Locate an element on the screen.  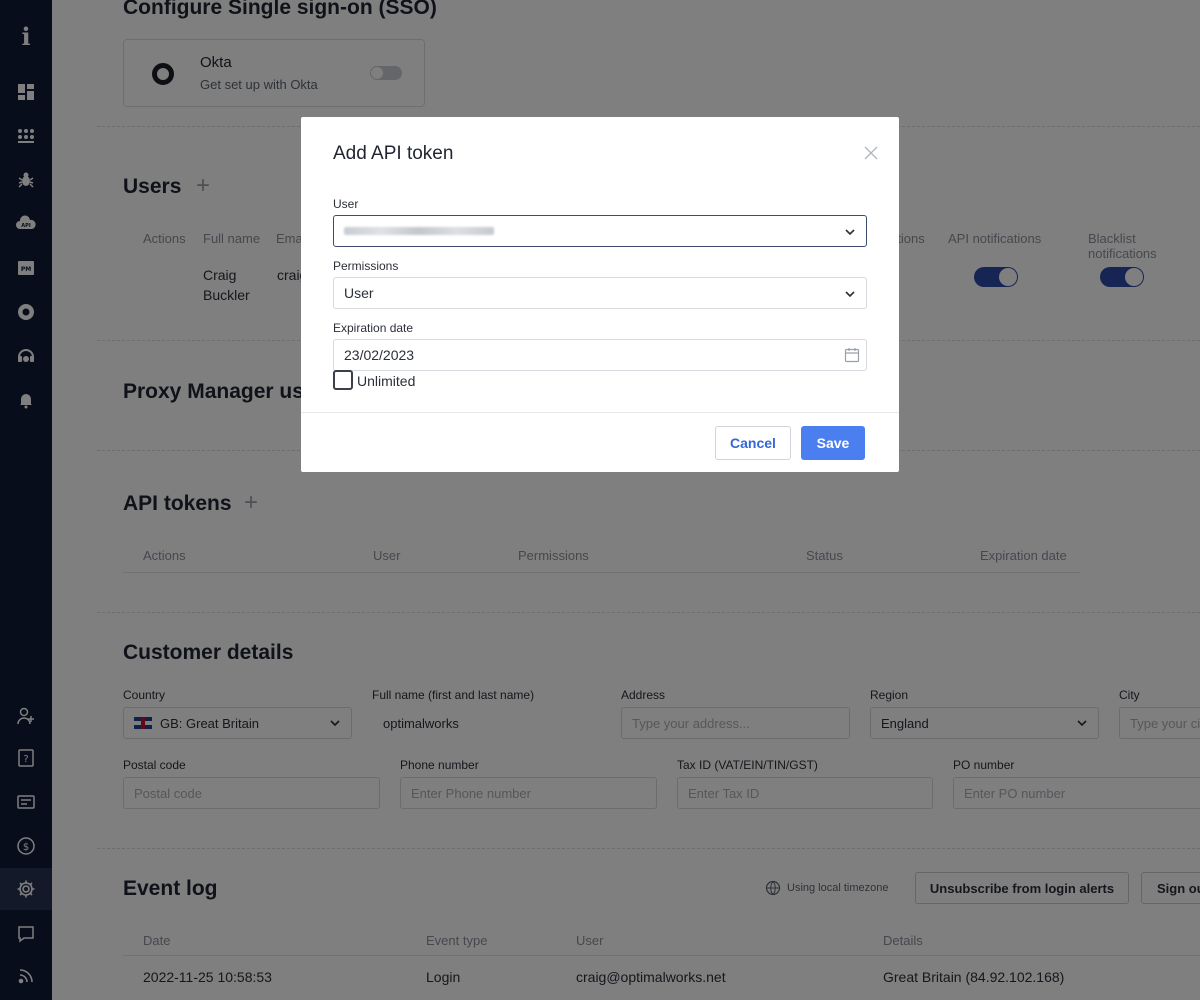
dialog-title: Add API token is located at coordinates (393, 153).